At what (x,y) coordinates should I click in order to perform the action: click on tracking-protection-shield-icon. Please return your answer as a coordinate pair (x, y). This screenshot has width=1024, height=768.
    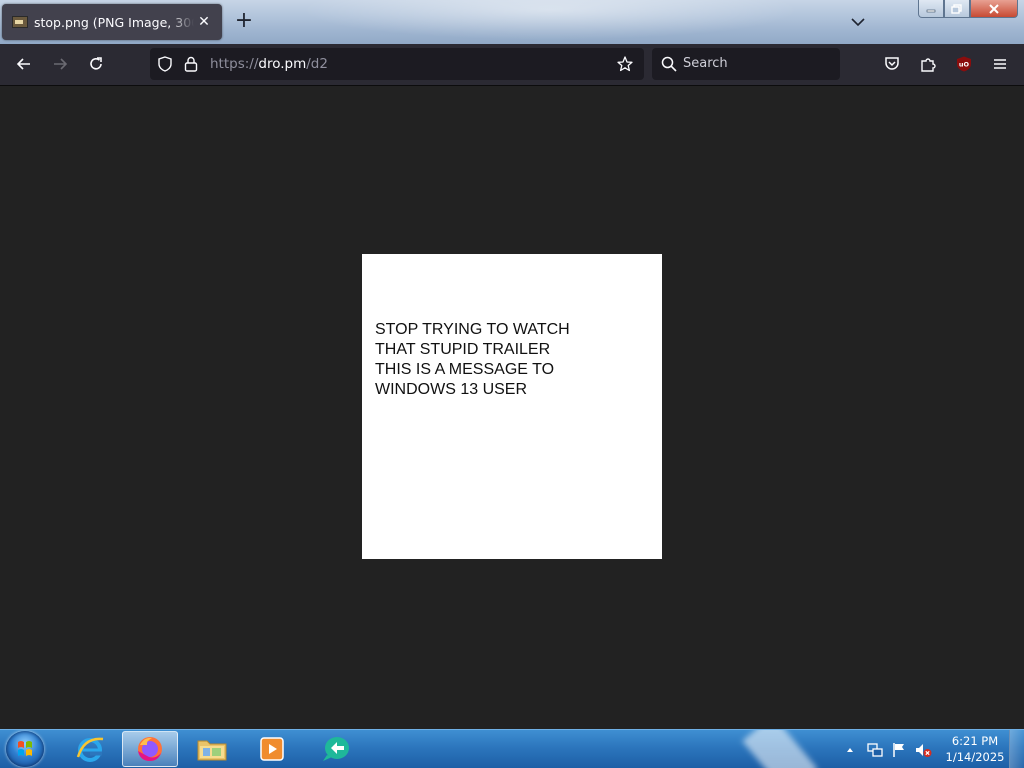
    Looking at the image, I should click on (165, 64).